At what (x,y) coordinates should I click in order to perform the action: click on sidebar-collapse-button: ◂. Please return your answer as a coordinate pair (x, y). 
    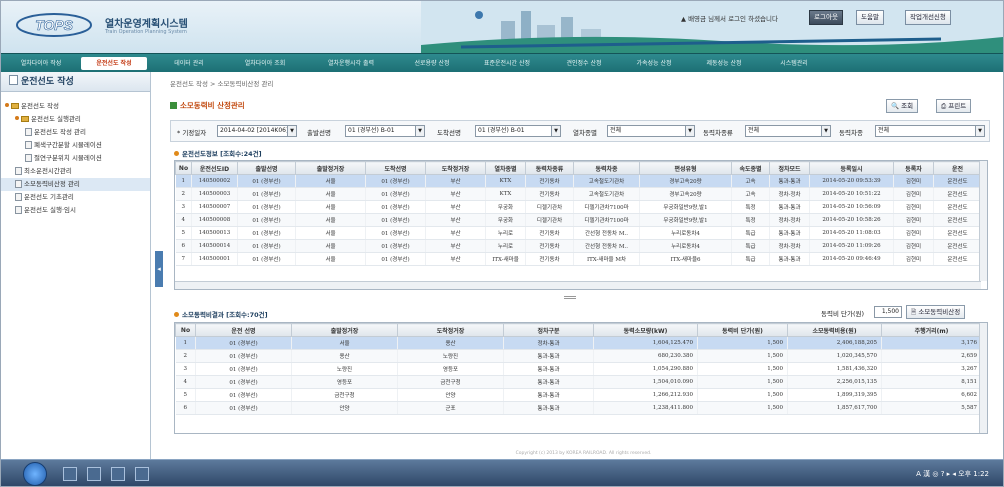
    Looking at the image, I should click on (159, 269).